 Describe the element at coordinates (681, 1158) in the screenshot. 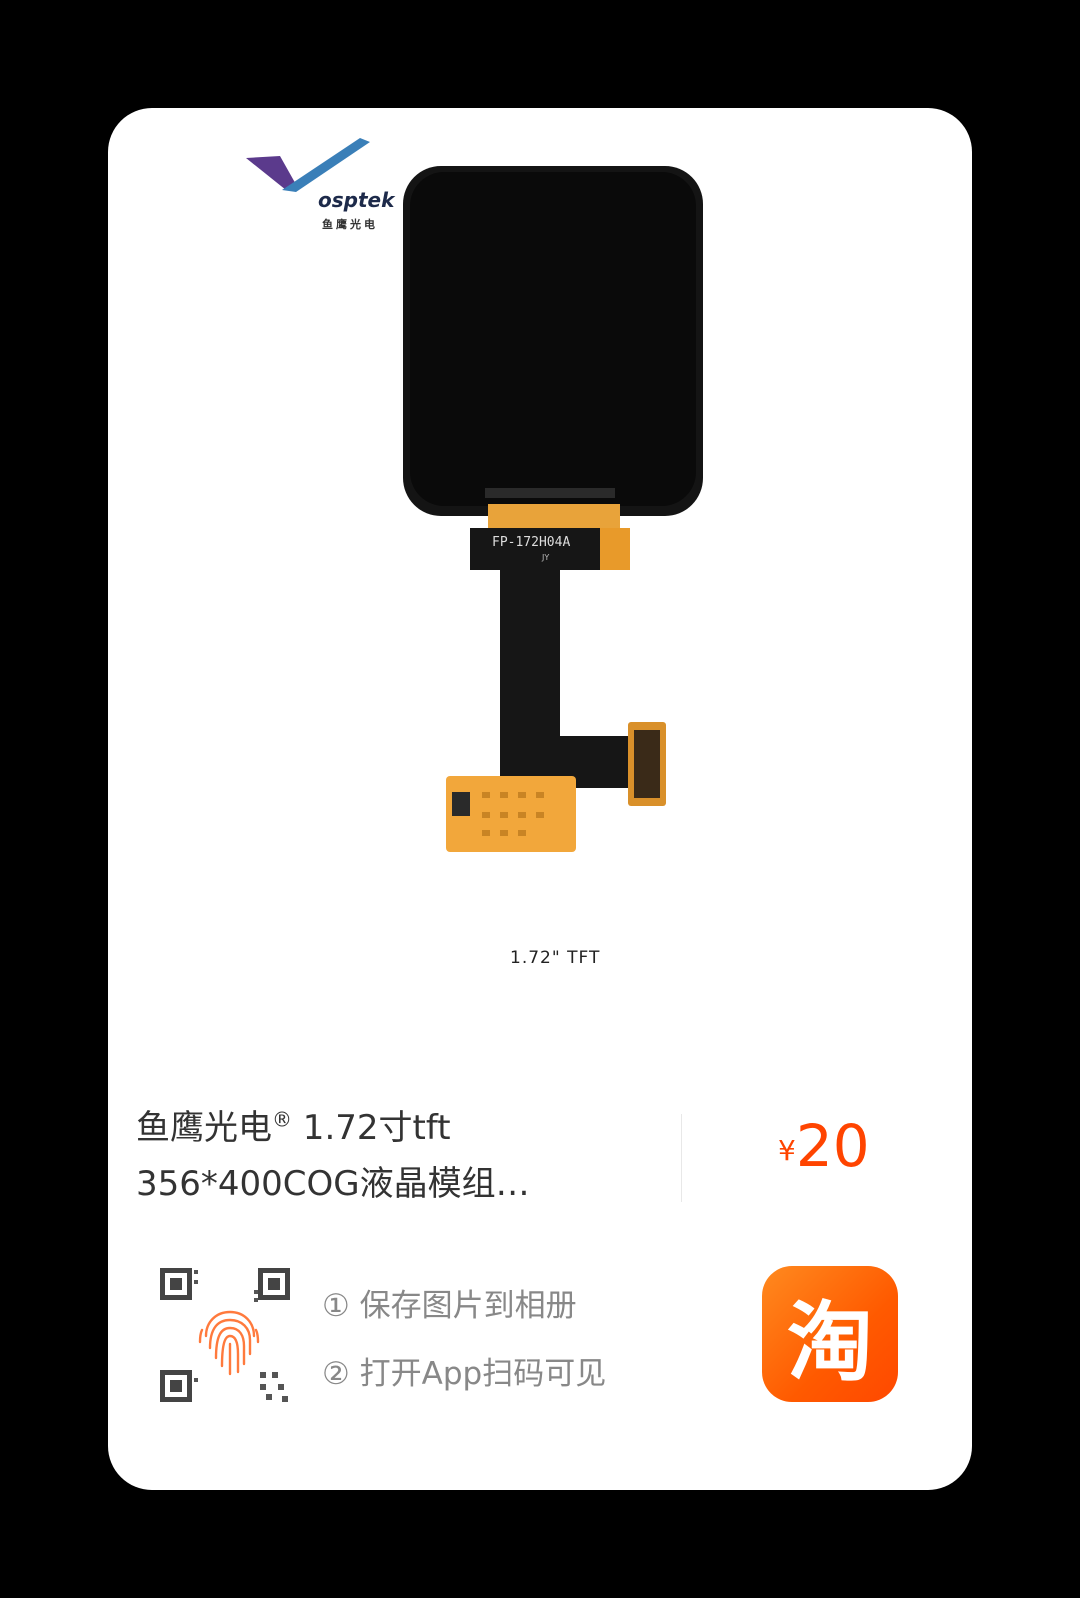

I see `divider` at that location.